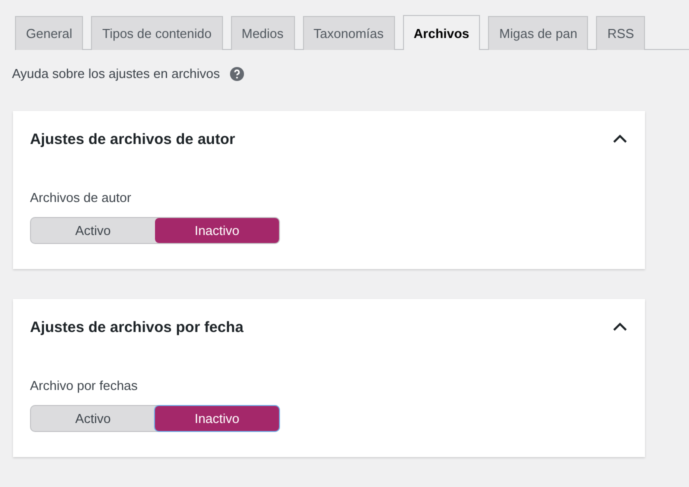 This screenshot has height=487, width=689. I want to click on card-title: Ajustes de archivos por fecha, so click(137, 327).